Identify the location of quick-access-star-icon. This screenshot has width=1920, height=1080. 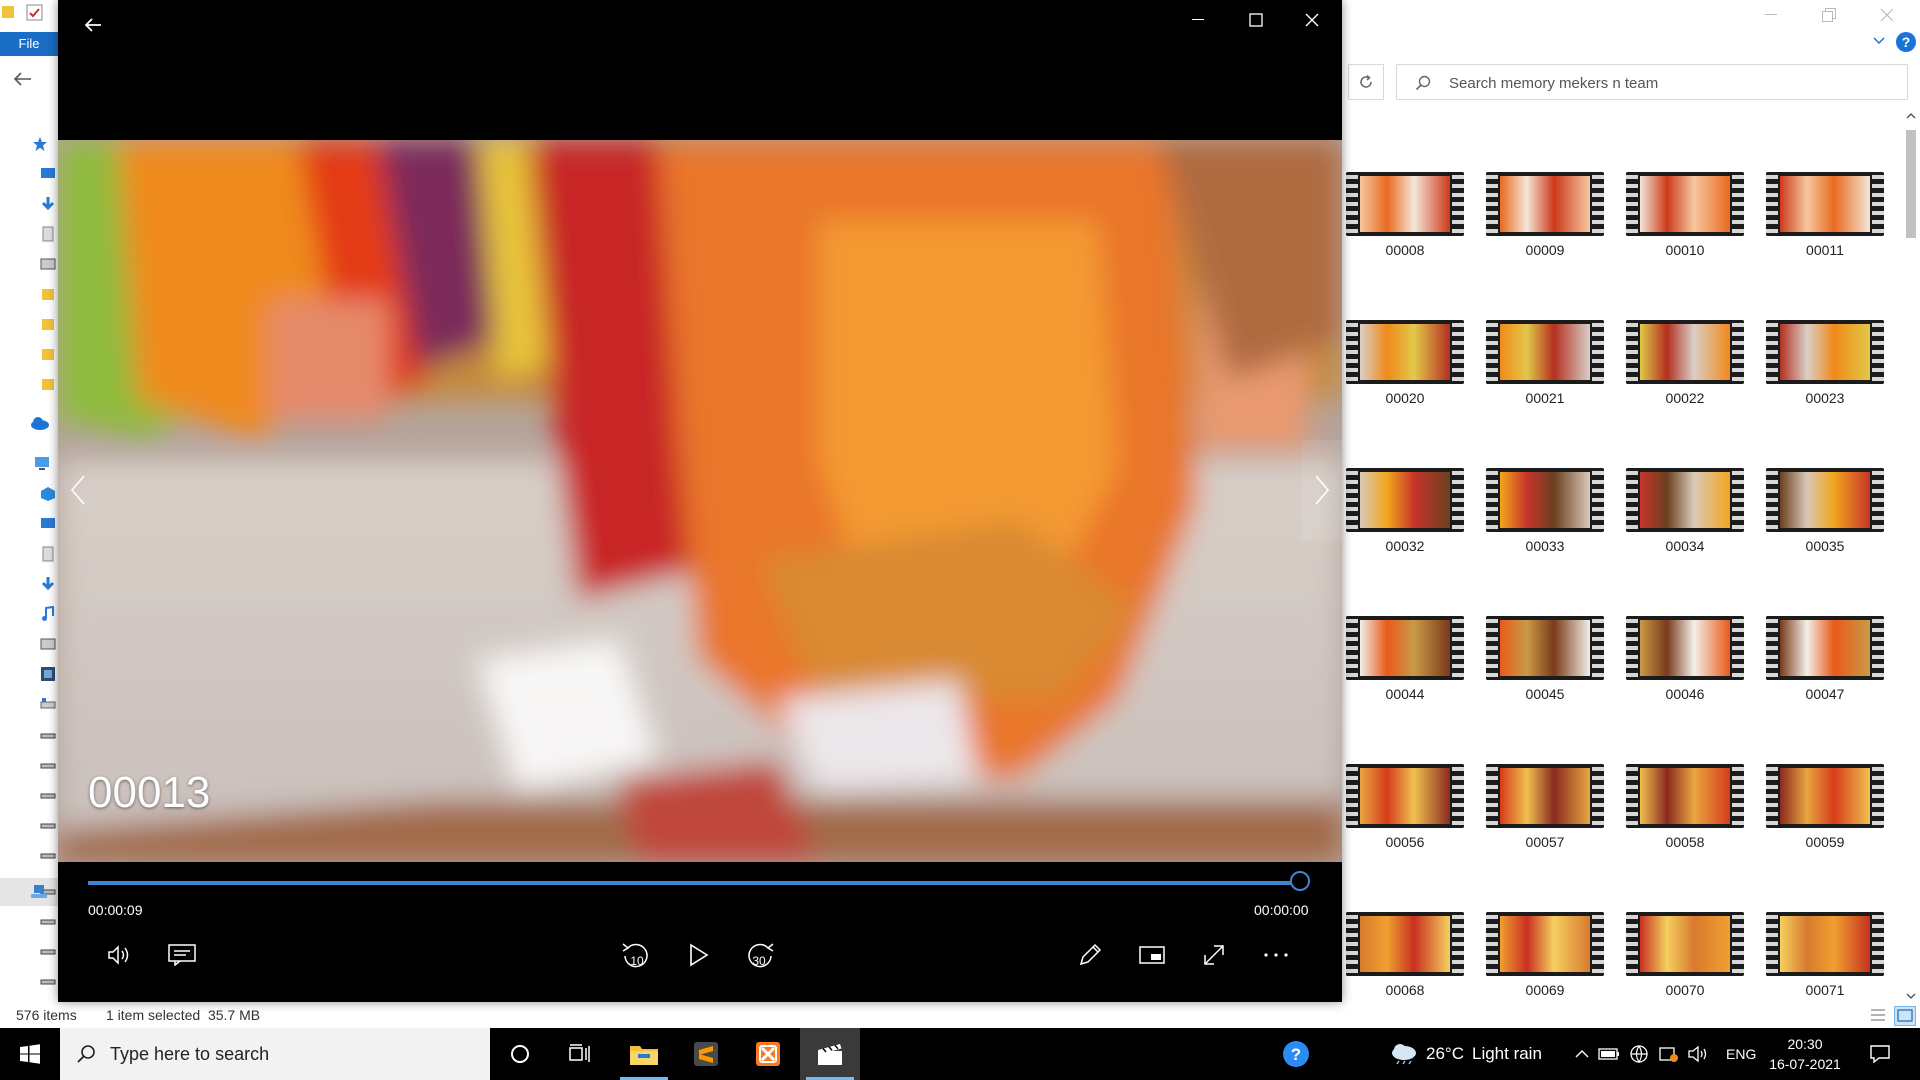
(40, 144).